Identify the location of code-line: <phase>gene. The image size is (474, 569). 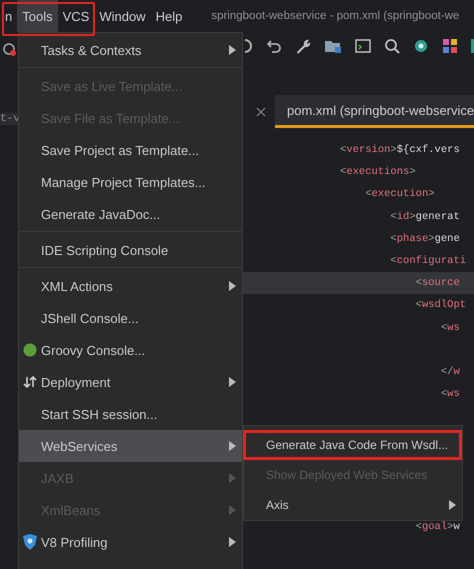
(424, 238).